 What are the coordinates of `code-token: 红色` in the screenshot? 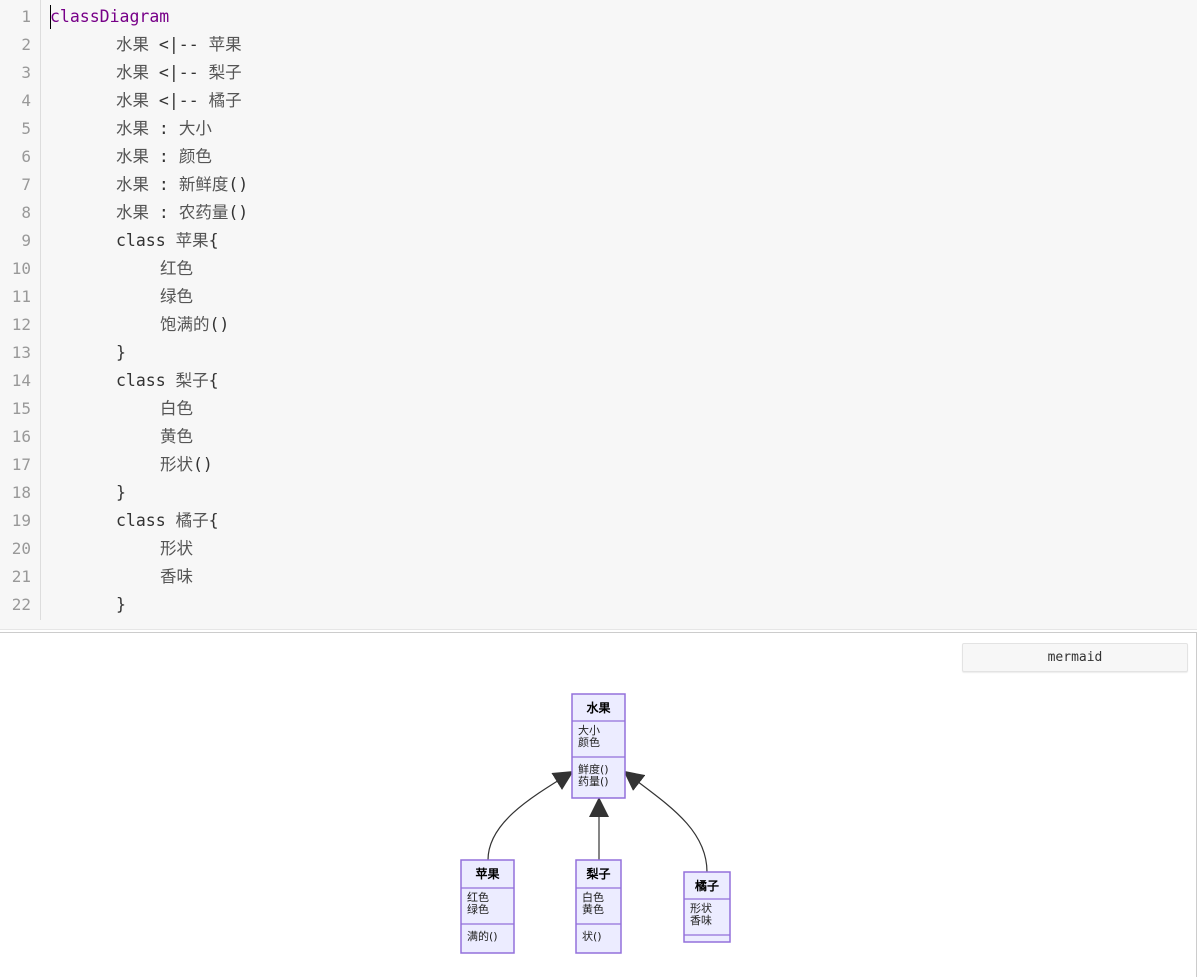 It's located at (176, 268).